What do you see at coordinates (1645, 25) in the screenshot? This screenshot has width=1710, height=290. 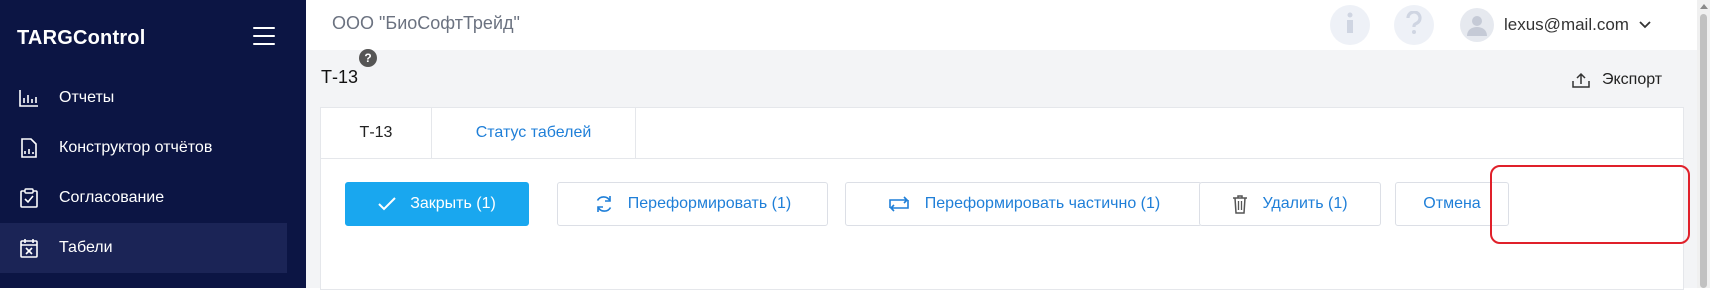 I see `chevron-down-icon` at bounding box center [1645, 25].